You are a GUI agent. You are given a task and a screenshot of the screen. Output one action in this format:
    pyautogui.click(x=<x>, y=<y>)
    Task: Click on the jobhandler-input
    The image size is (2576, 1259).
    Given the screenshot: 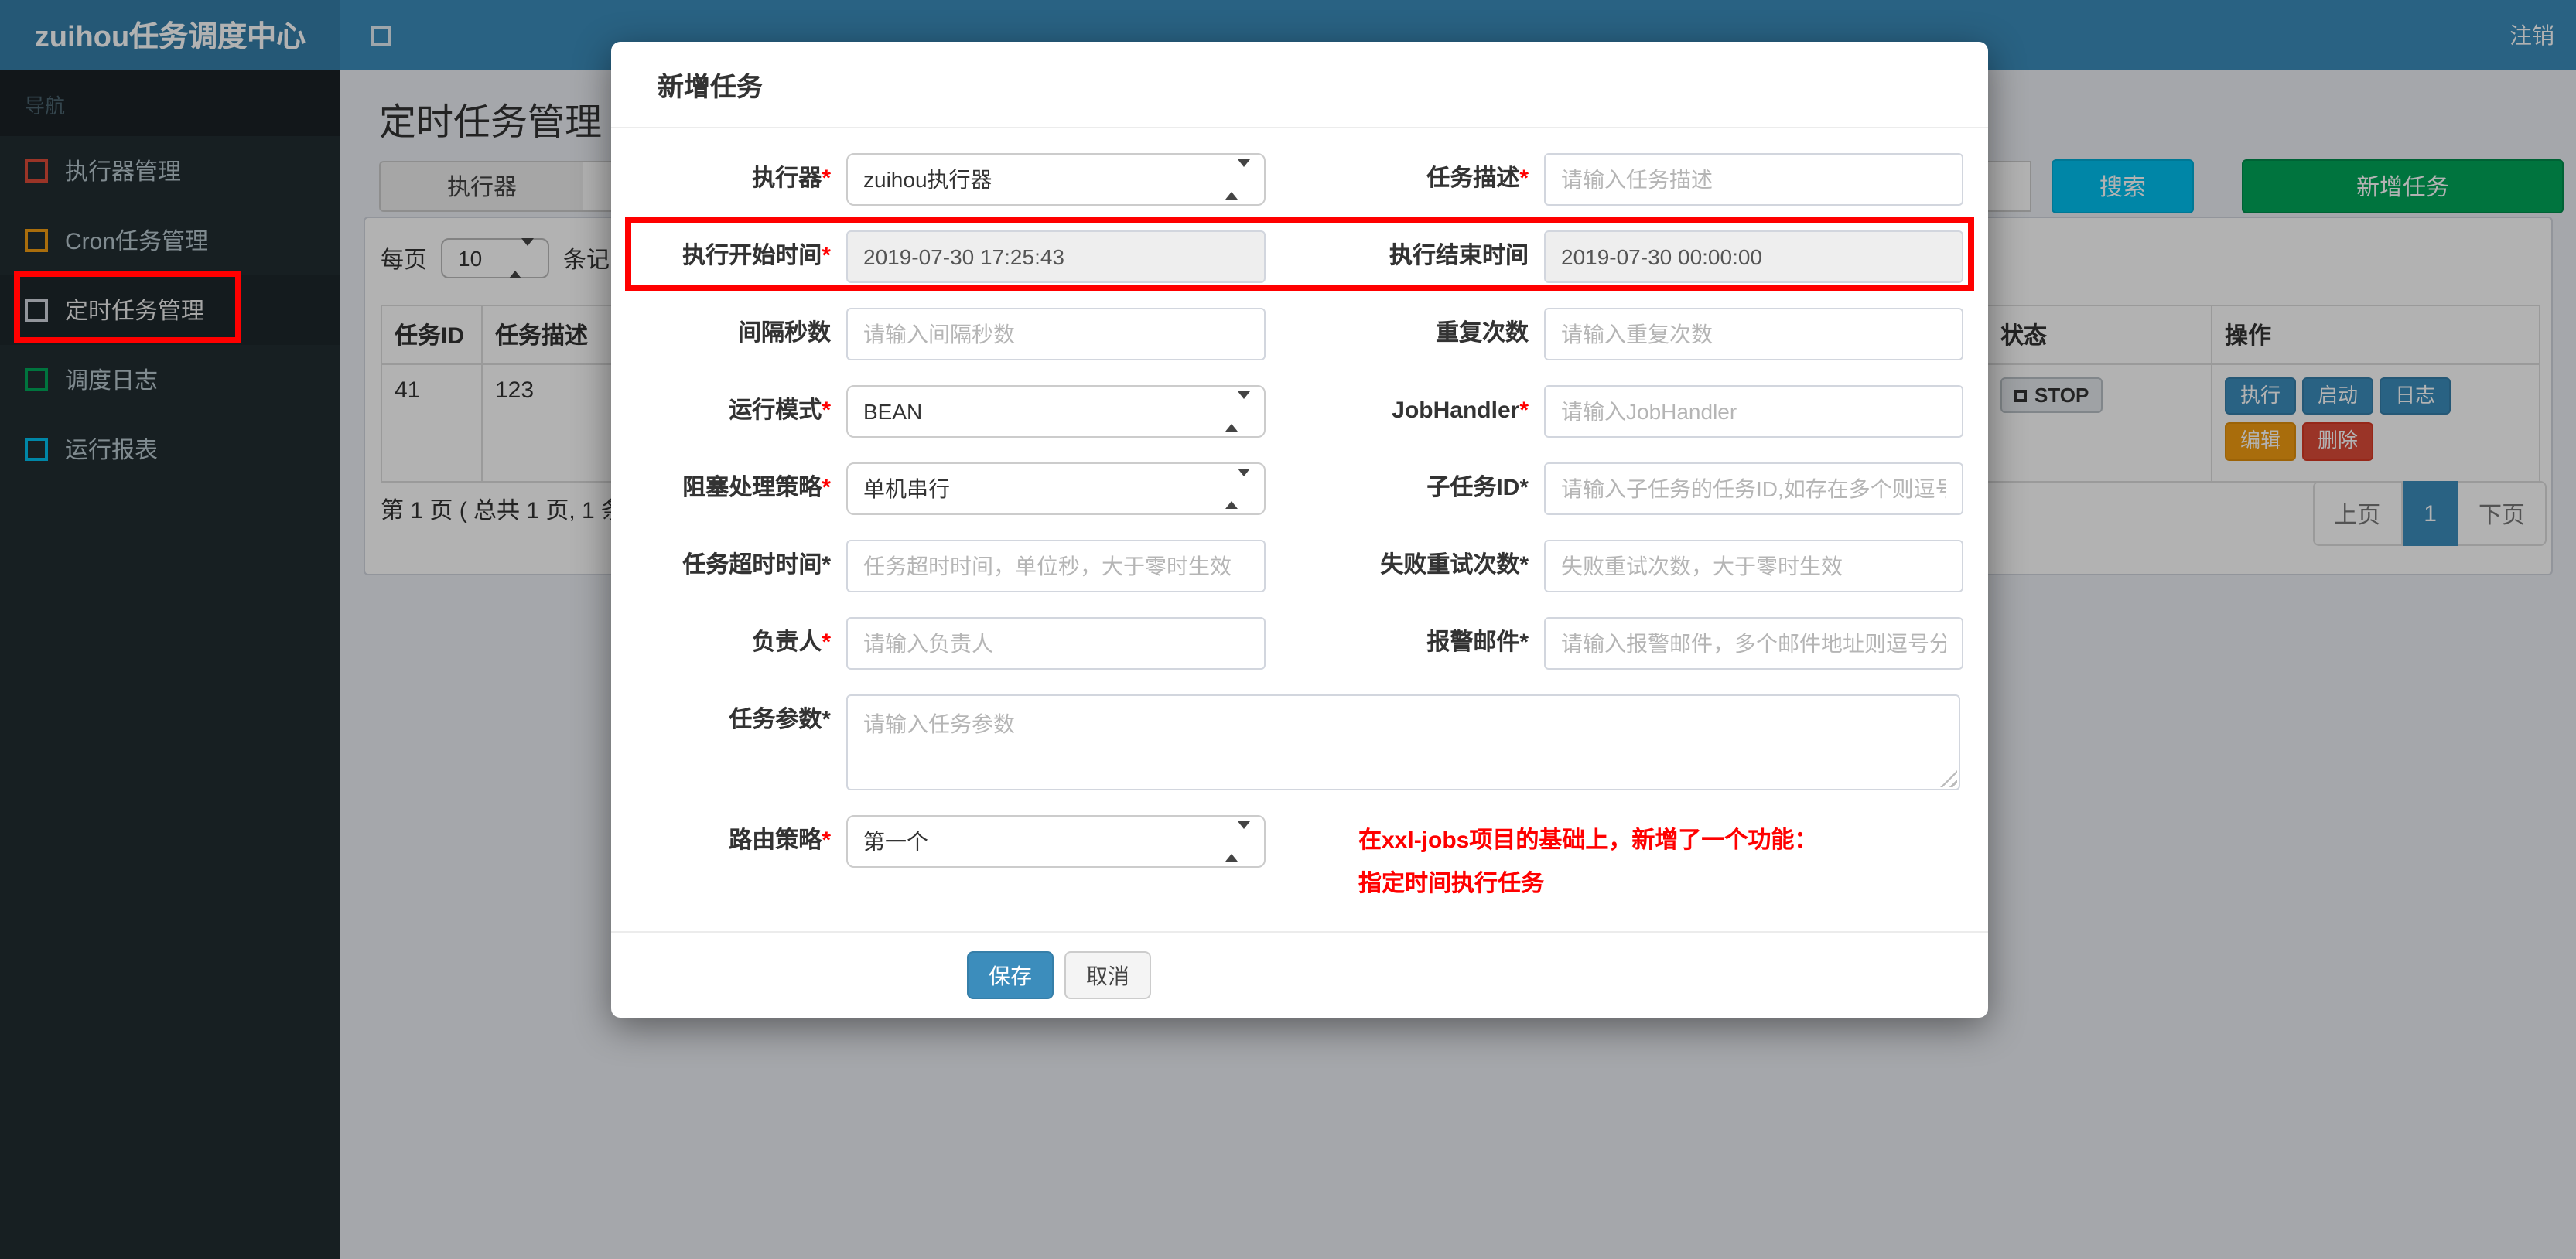 What is the action you would take?
    pyautogui.click(x=1754, y=412)
    